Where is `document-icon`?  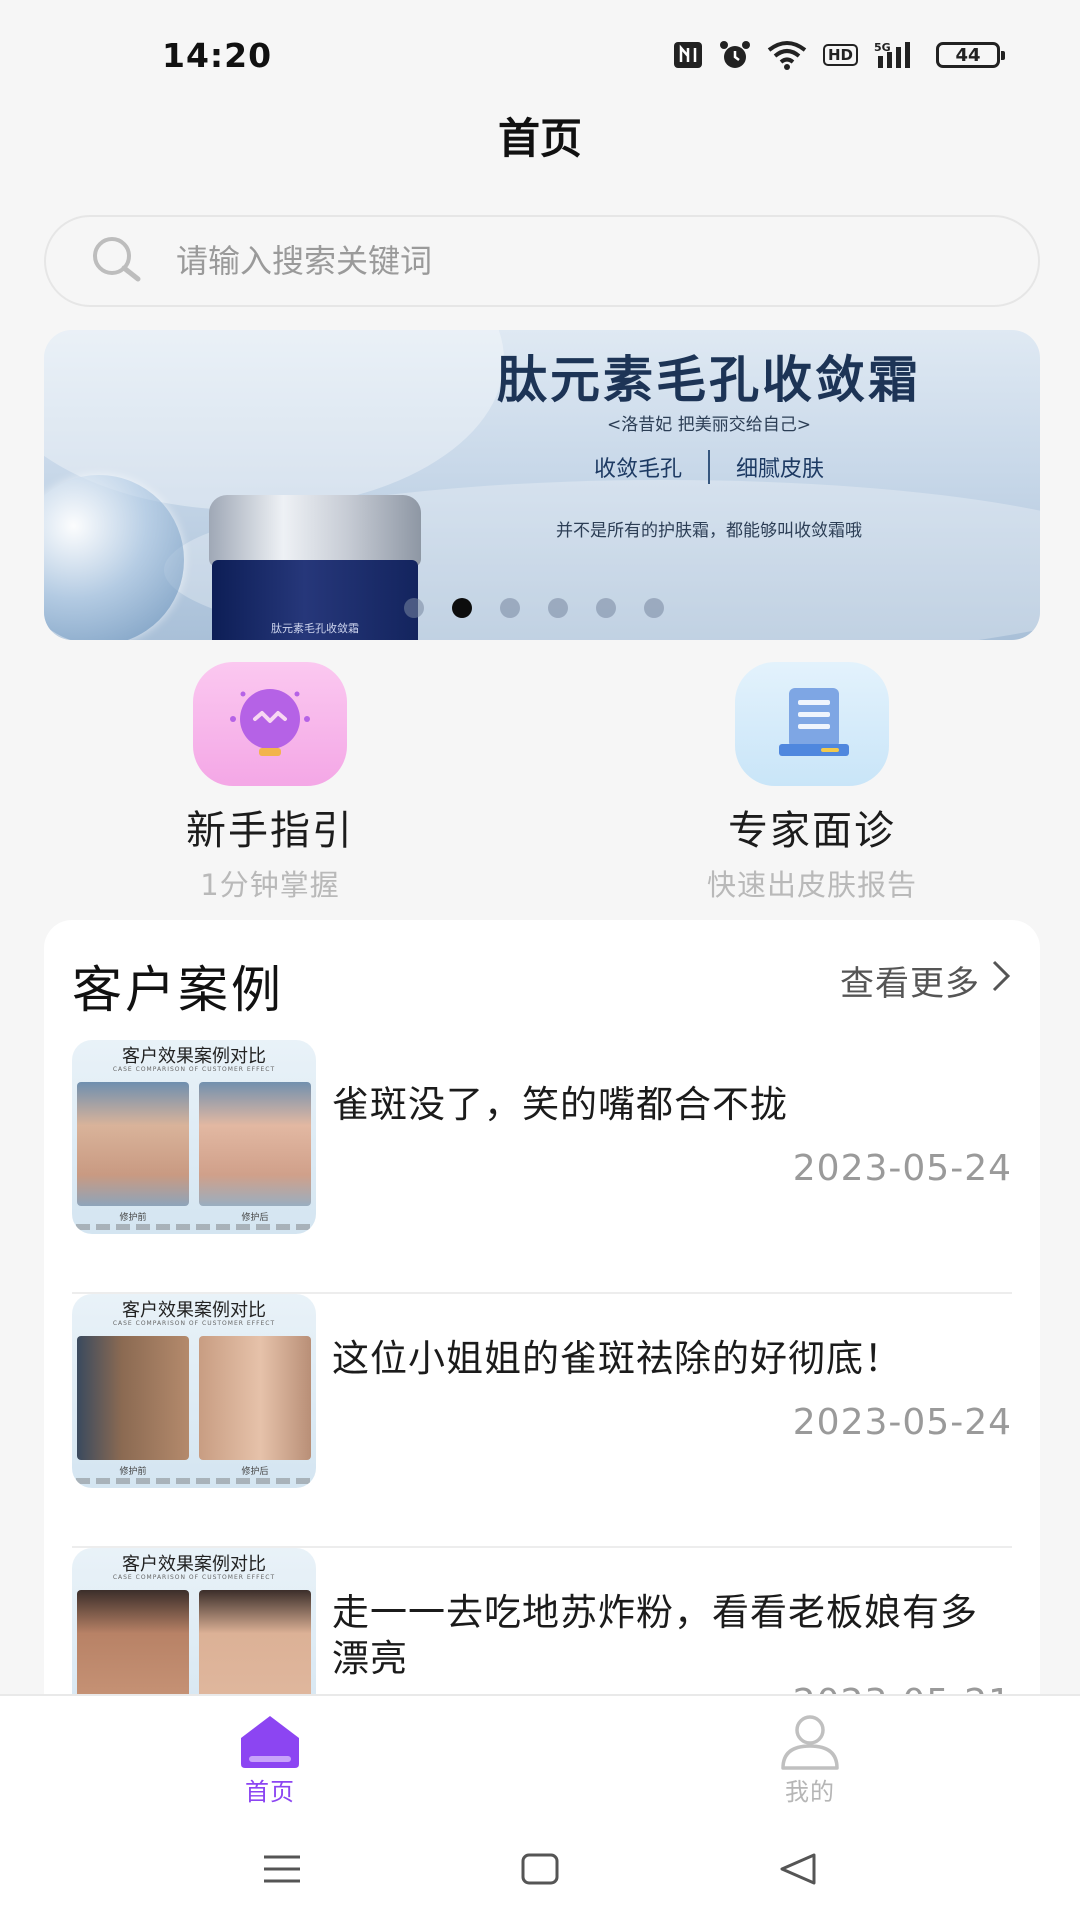
document-icon is located at coordinates (812, 724).